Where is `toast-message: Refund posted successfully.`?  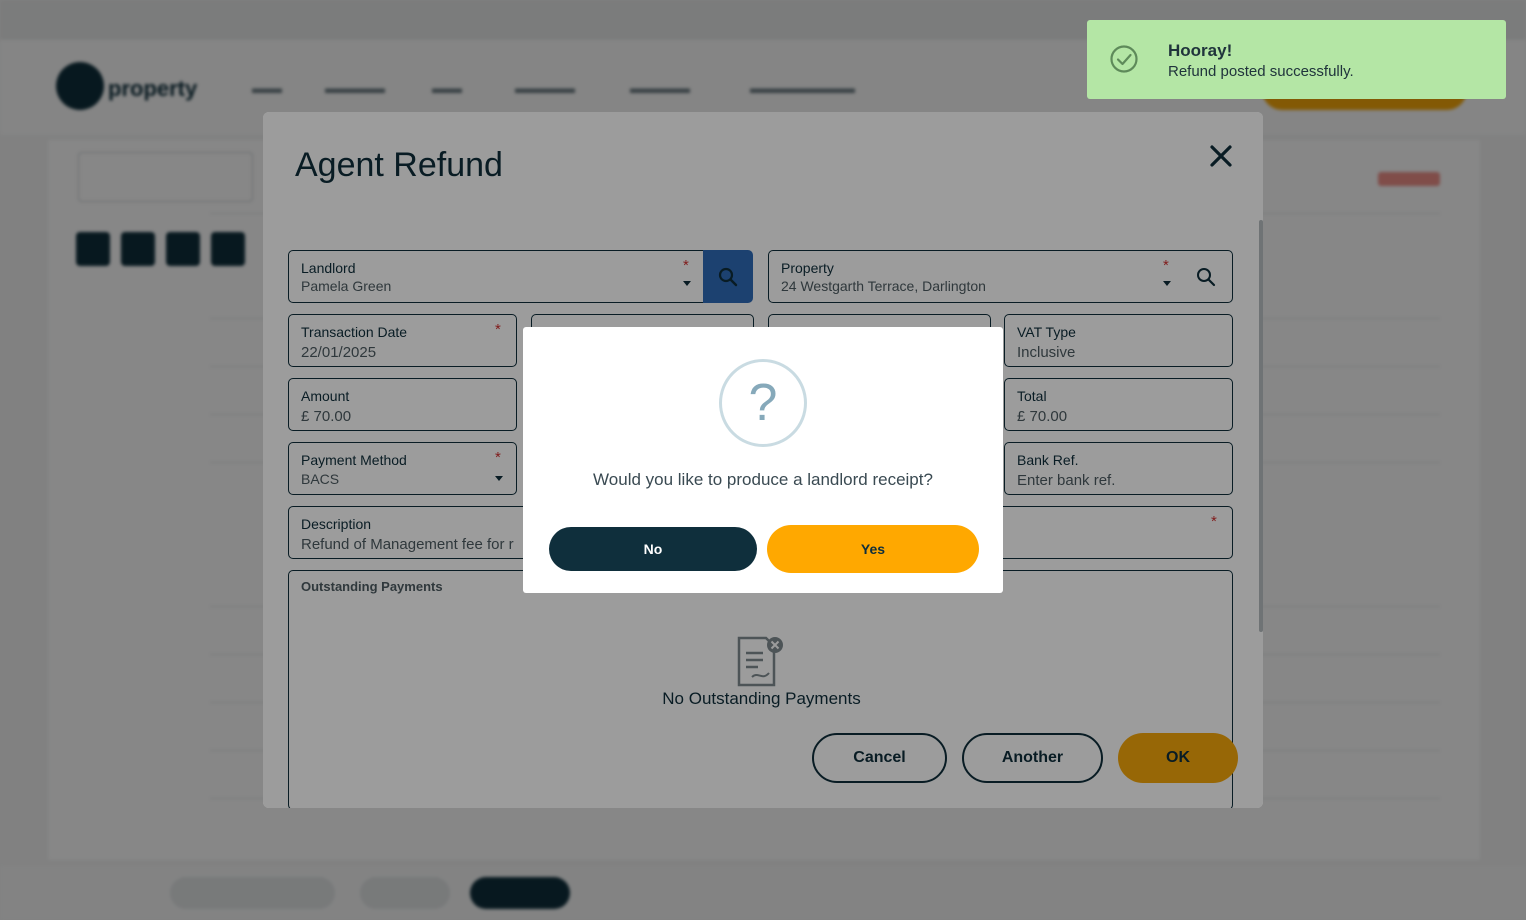
toast-message: Refund posted successfully. is located at coordinates (1261, 71).